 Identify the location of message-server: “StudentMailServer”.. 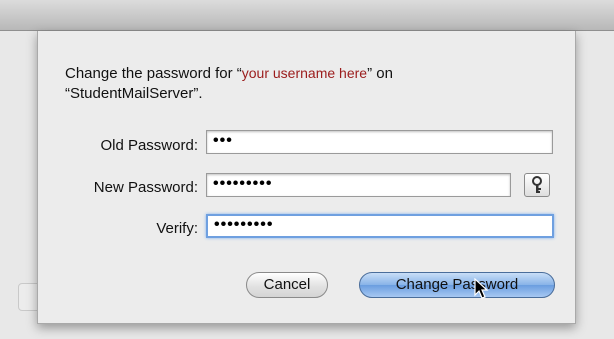
(134, 93).